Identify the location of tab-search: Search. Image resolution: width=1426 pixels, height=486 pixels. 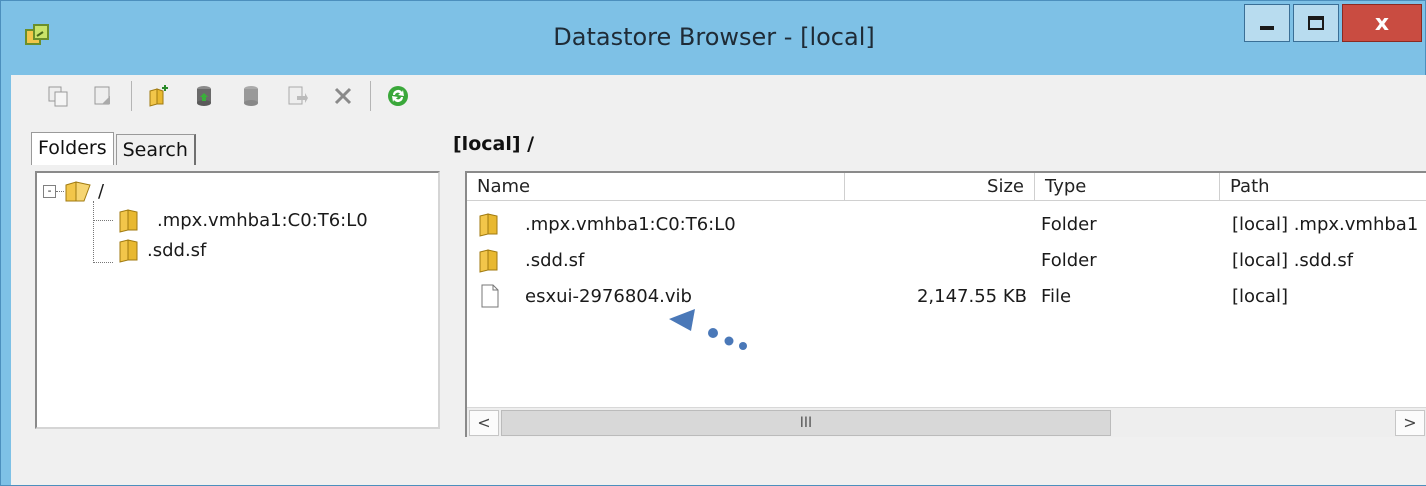
(155, 149).